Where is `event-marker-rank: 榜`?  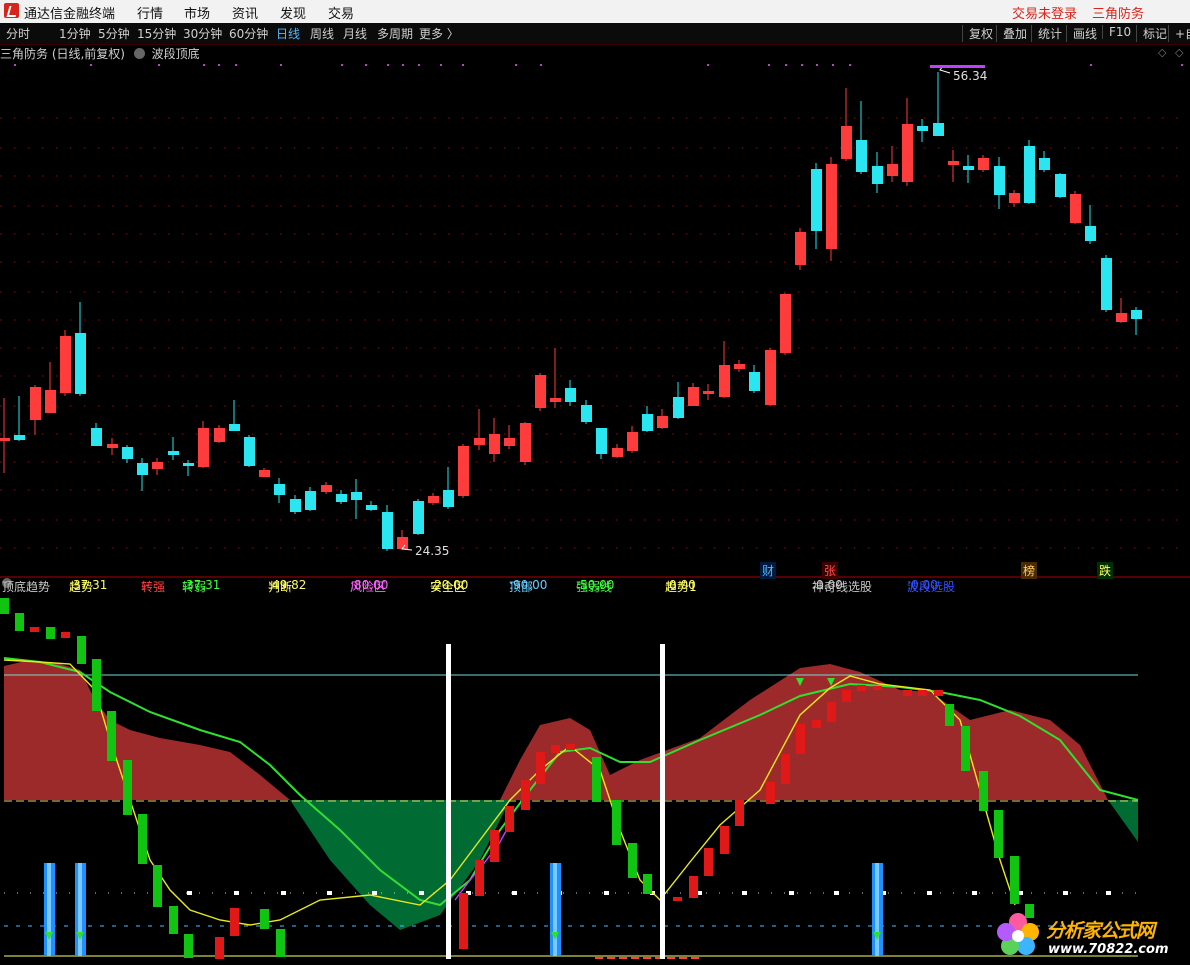 event-marker-rank: 榜 is located at coordinates (1029, 570).